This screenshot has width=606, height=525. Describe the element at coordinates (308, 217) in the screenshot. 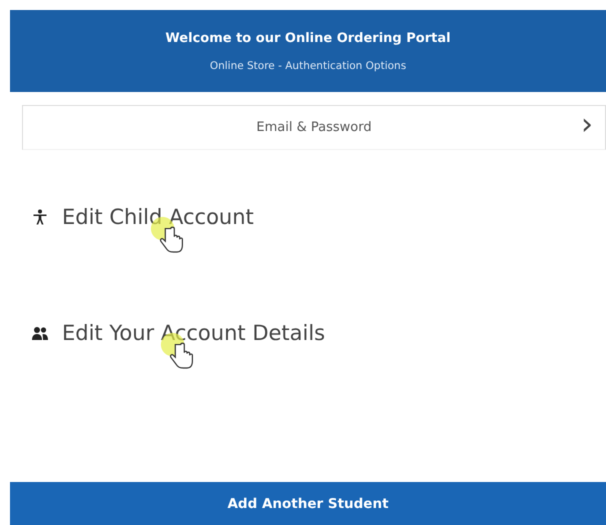

I see `menu-link: Edit Child Account` at that location.